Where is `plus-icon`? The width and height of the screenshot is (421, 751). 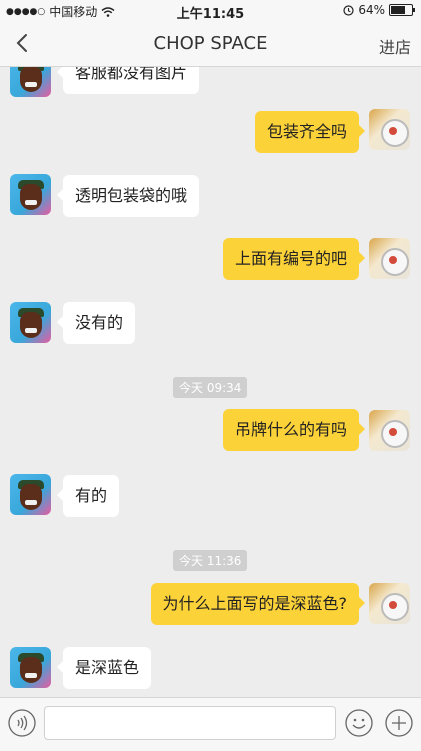 plus-icon is located at coordinates (399, 723).